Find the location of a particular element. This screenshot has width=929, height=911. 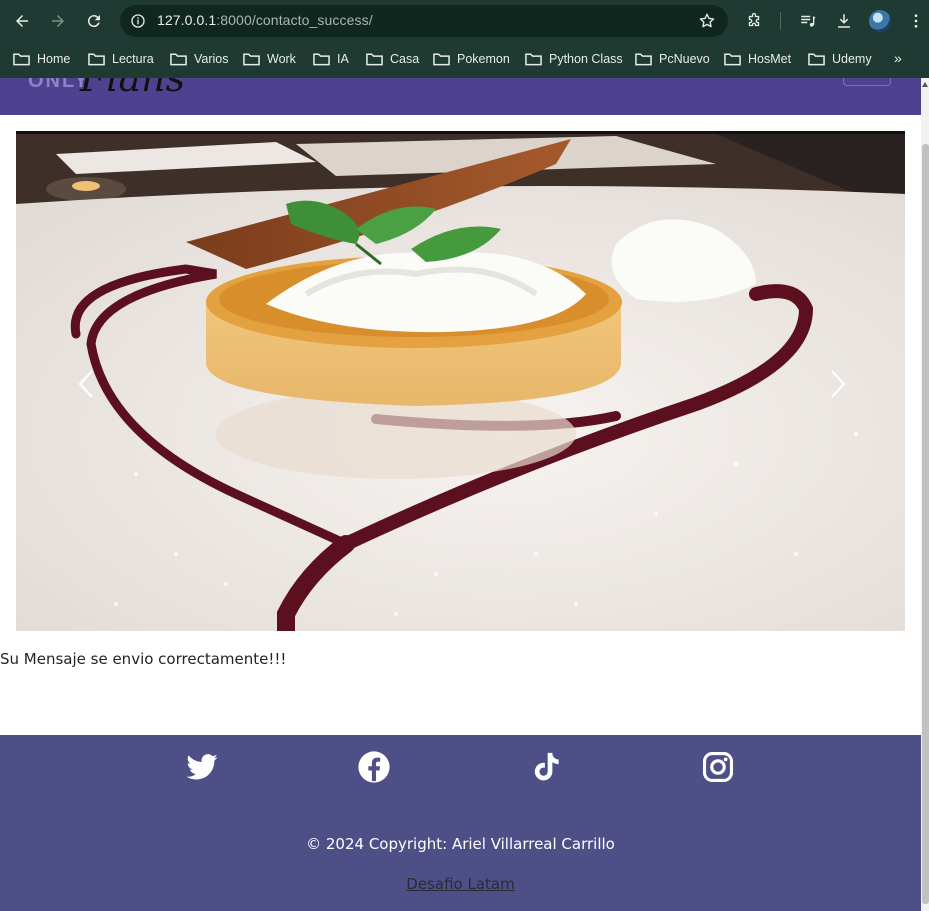

site-navbar: ONLY Flans is located at coordinates (460, 96).